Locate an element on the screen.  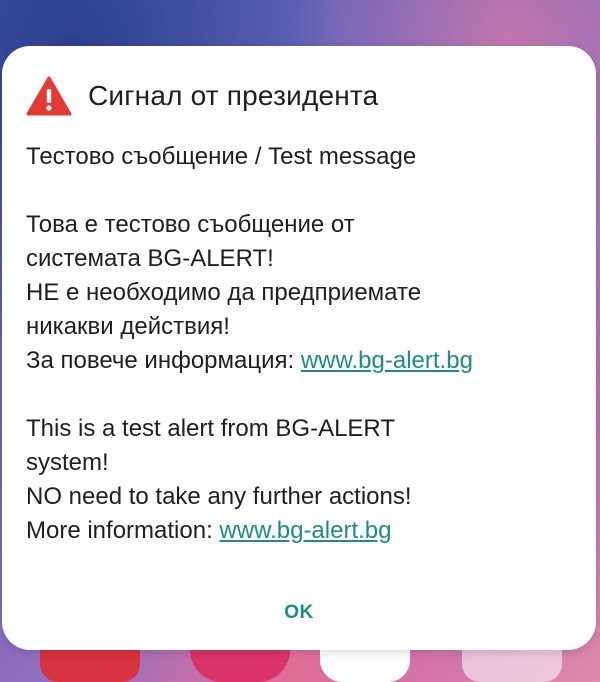
apps-folder-icon is located at coordinates (512, 666).